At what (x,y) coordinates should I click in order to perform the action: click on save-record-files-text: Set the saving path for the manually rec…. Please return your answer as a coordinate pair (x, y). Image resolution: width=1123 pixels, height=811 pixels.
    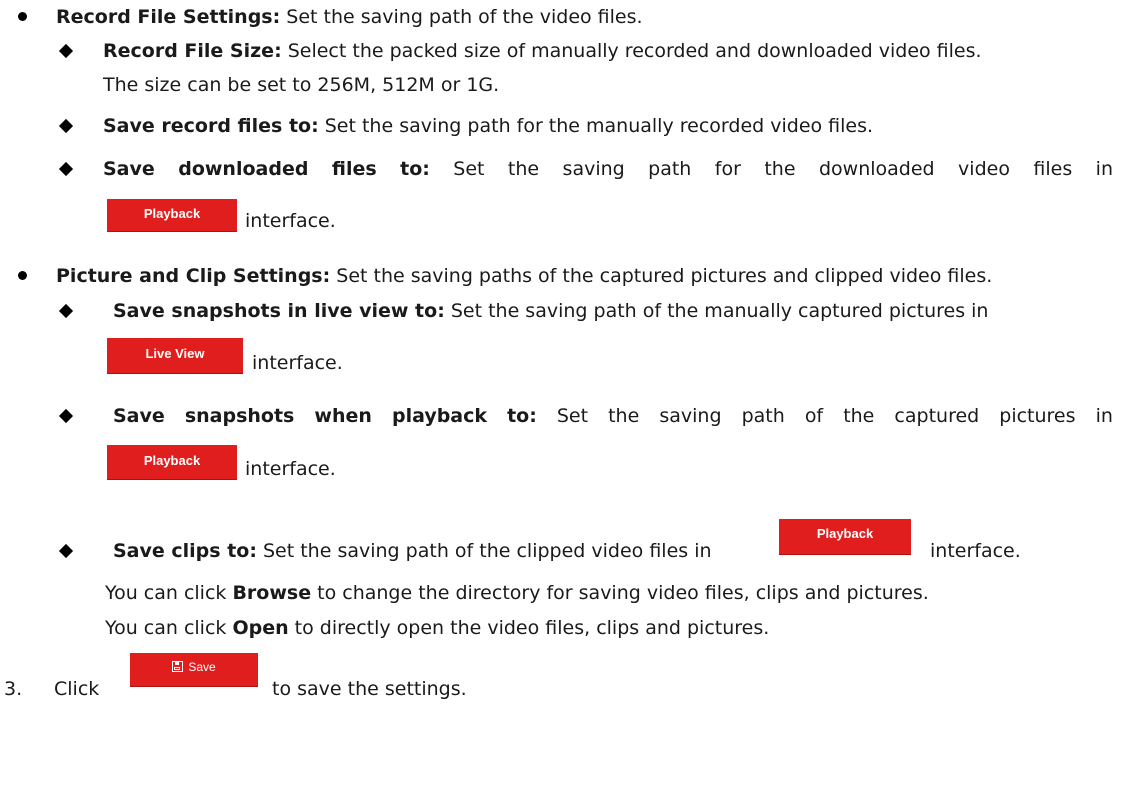
    Looking at the image, I should click on (596, 126).